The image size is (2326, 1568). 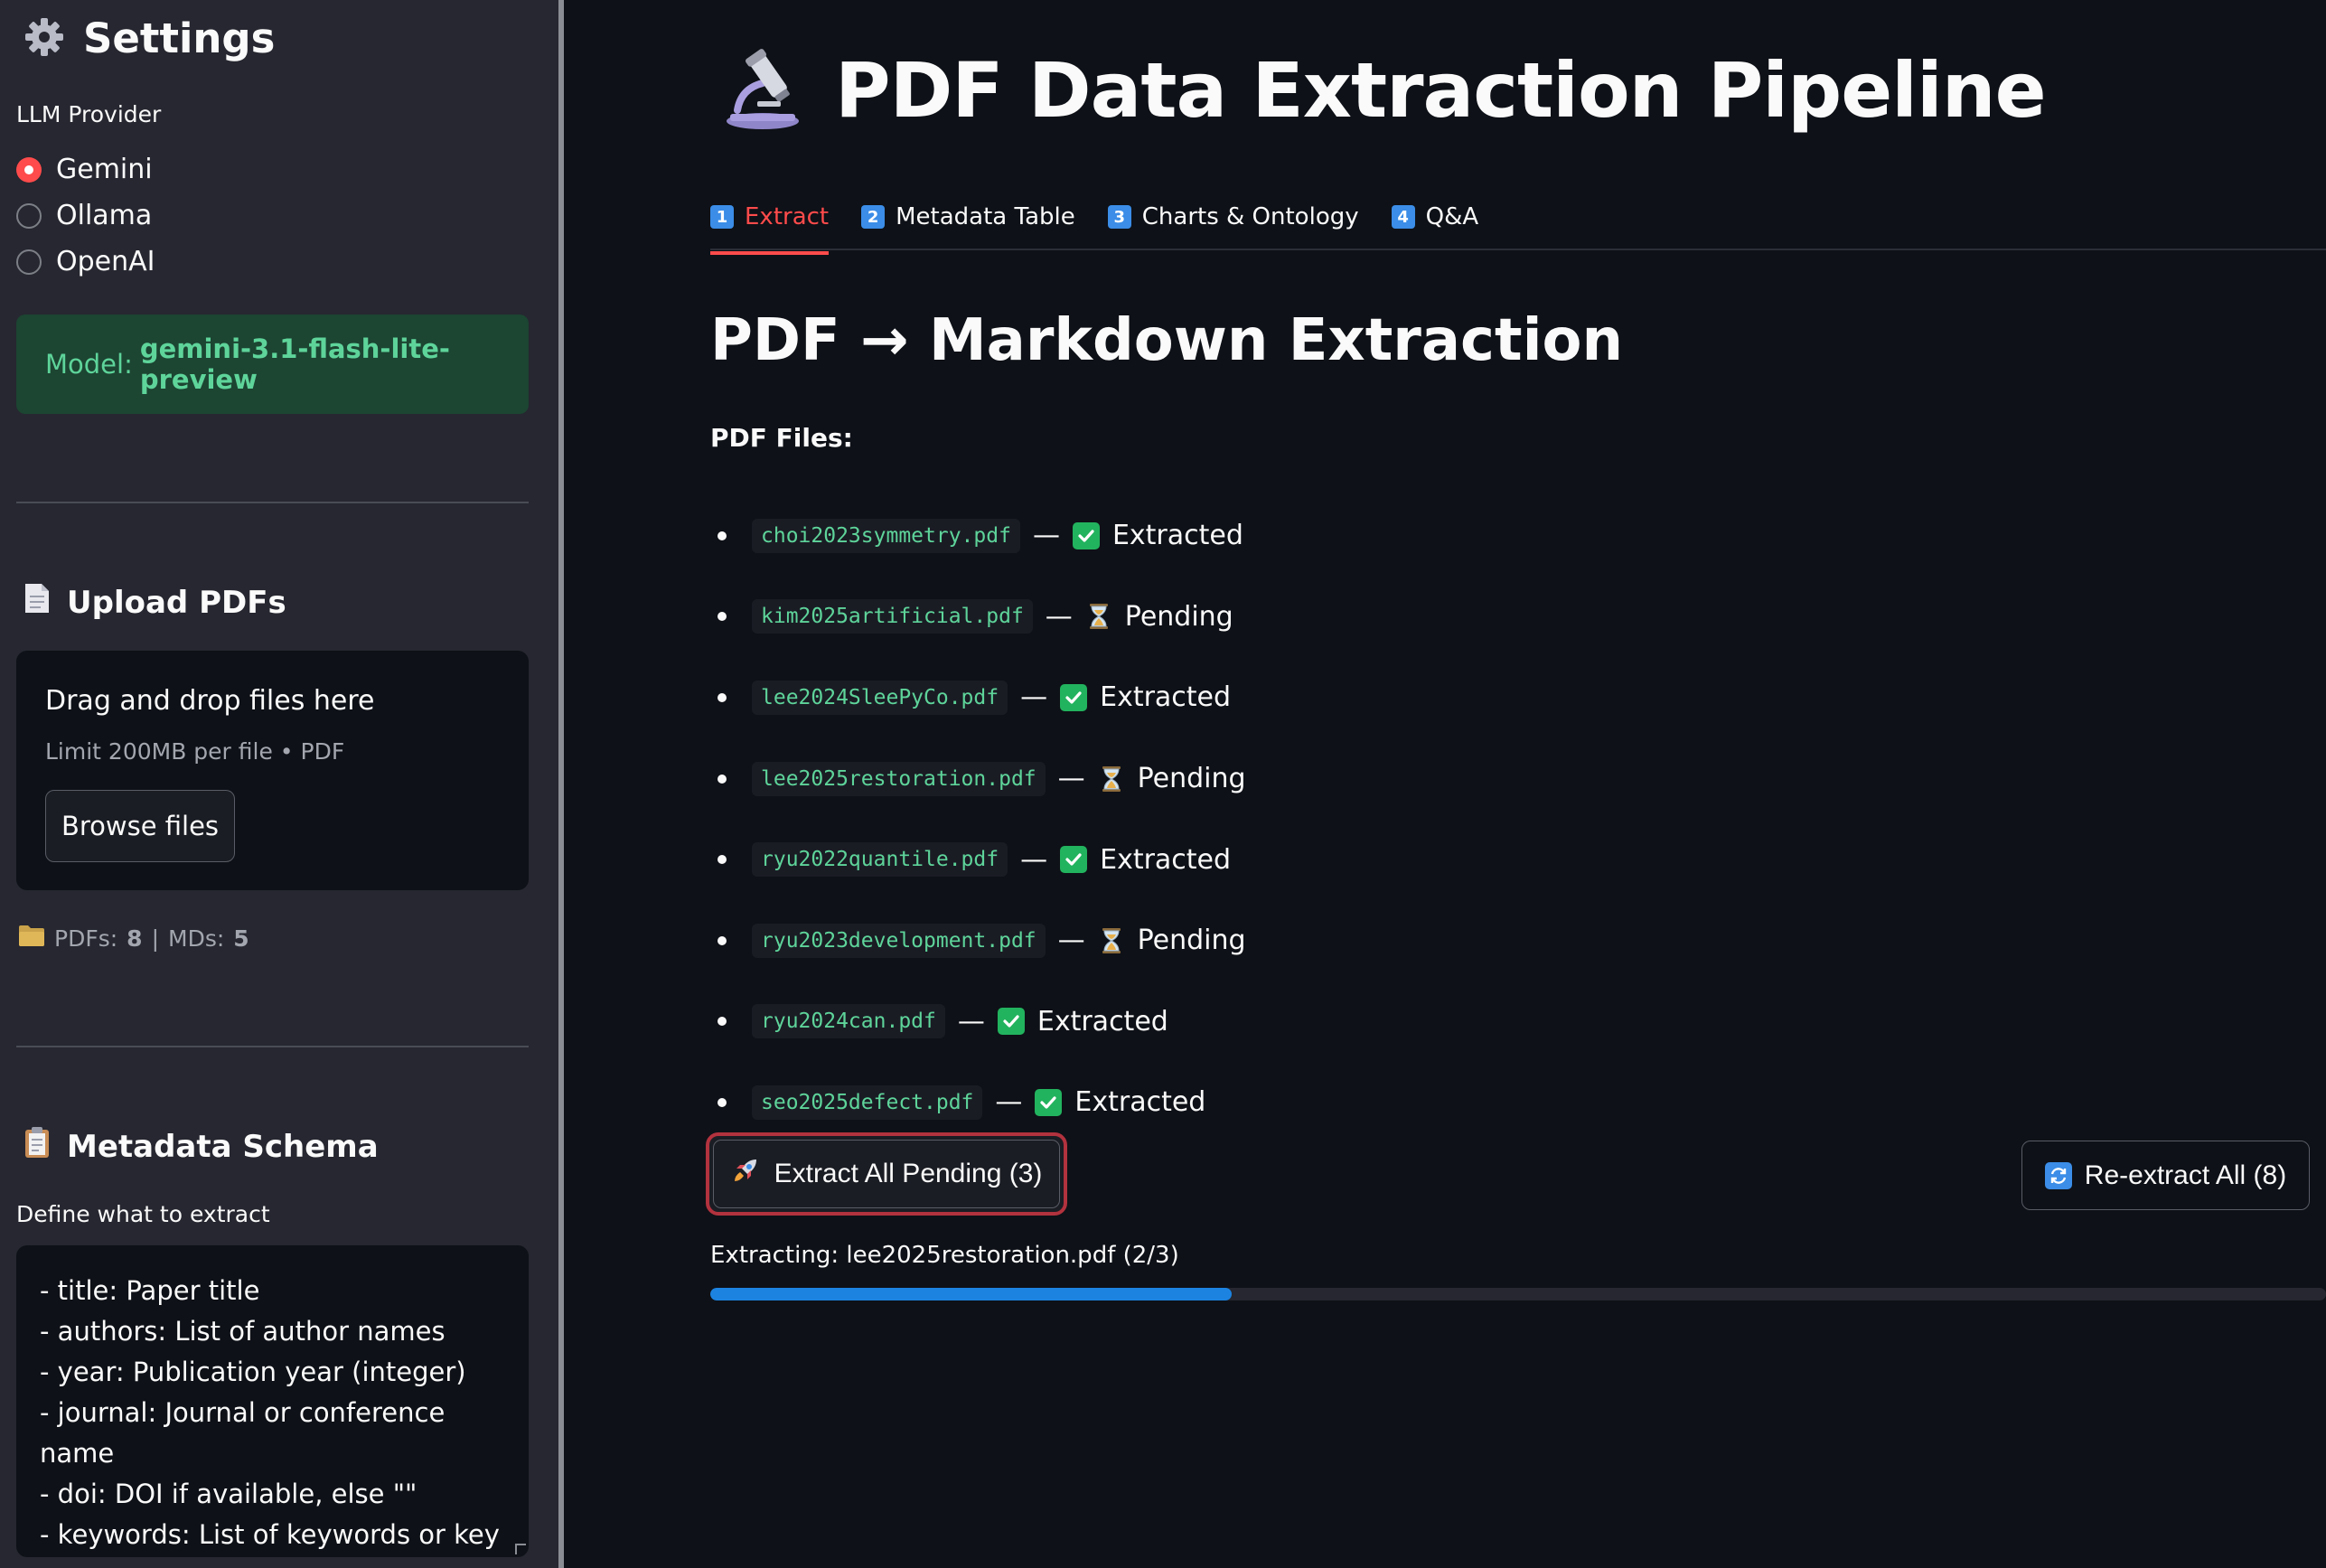 What do you see at coordinates (89, 114) in the screenshot?
I see `provider-label: LLM Provider` at bounding box center [89, 114].